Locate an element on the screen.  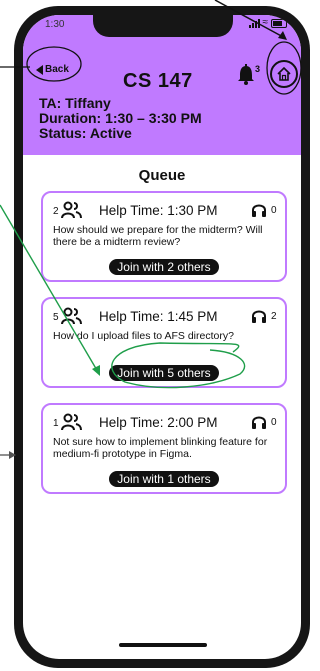
home-button is located at coordinates (284, 74).